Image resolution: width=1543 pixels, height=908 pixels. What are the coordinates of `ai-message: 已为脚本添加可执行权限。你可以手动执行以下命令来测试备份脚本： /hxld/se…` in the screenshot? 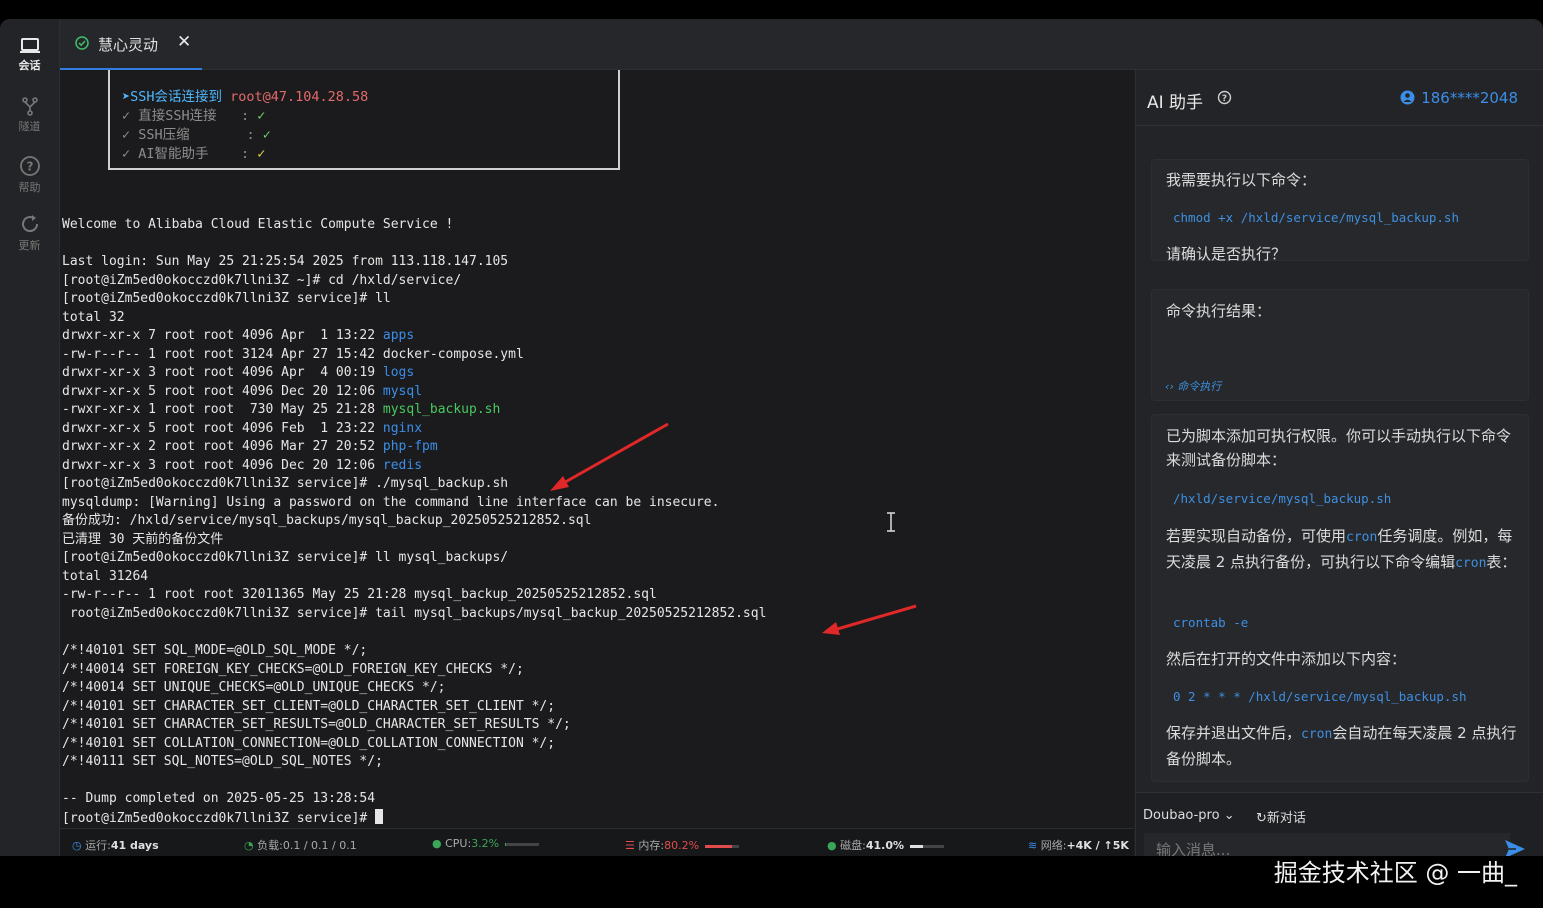 It's located at (1340, 598).